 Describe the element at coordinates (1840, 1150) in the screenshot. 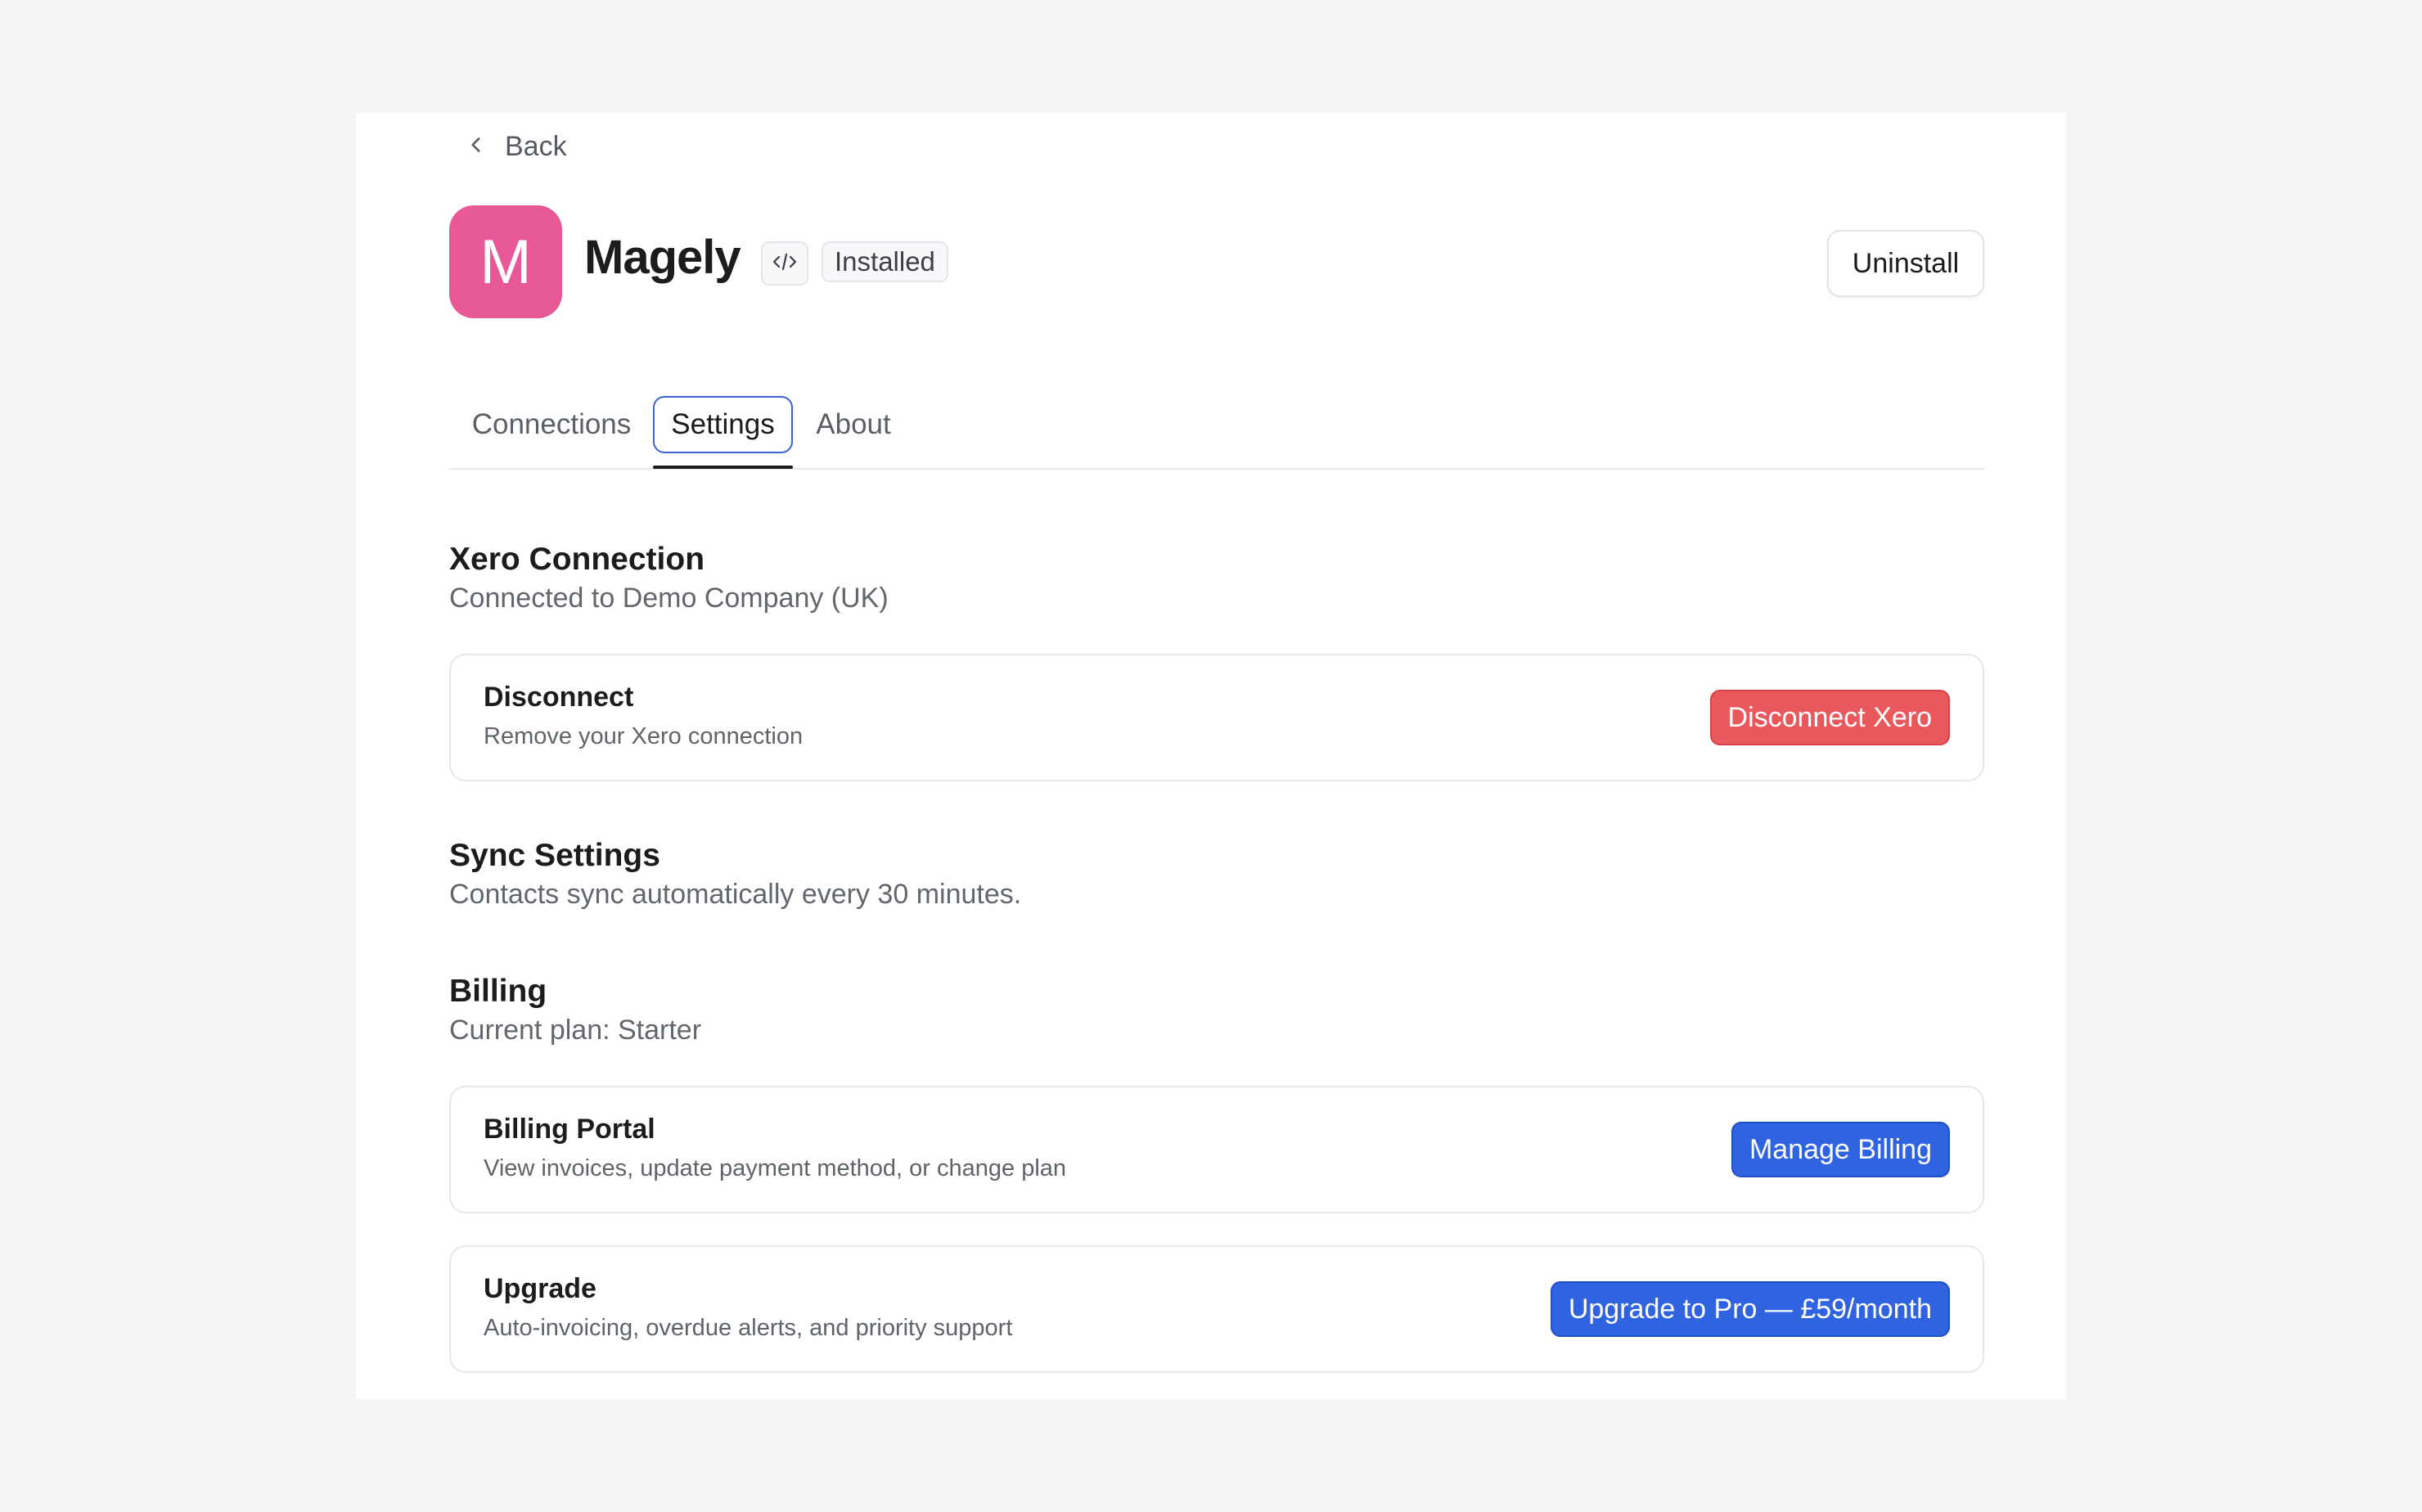

I see `manage-billing-button: Manage Billing` at that location.